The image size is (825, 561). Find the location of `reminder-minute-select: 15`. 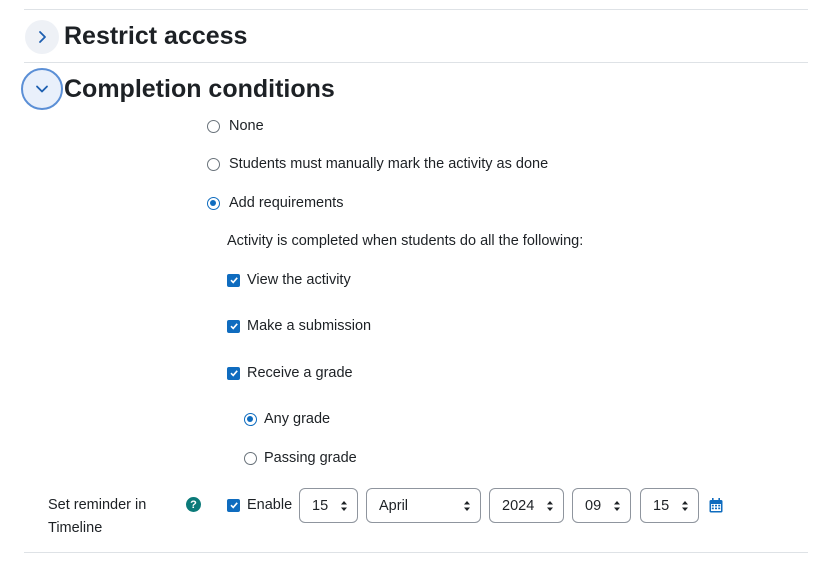

reminder-minute-select: 15 is located at coordinates (669, 505).